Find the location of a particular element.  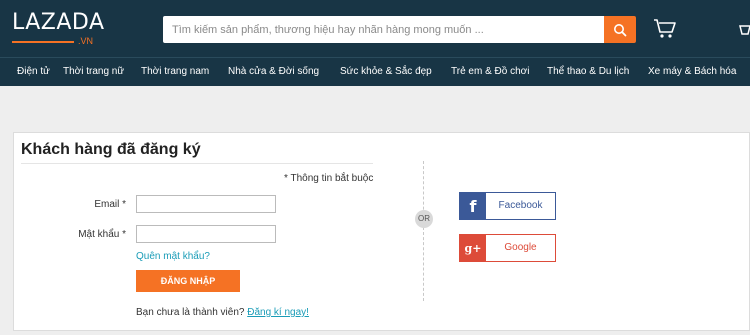

required-note: * Thông tin bắt buộc is located at coordinates (329, 178).